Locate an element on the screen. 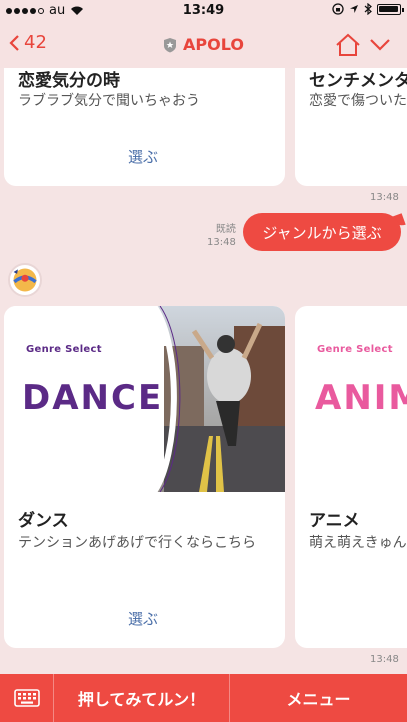 The width and height of the screenshot is (407, 722). keyboard-icon is located at coordinates (26, 698).